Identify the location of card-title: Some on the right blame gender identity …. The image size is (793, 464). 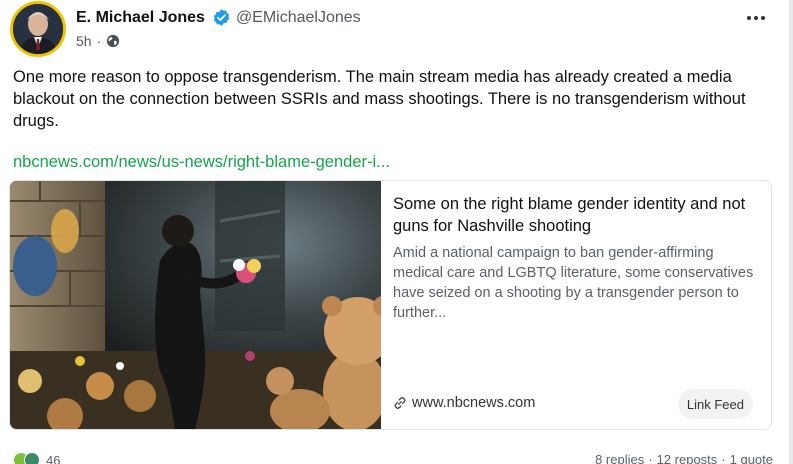
(578, 215).